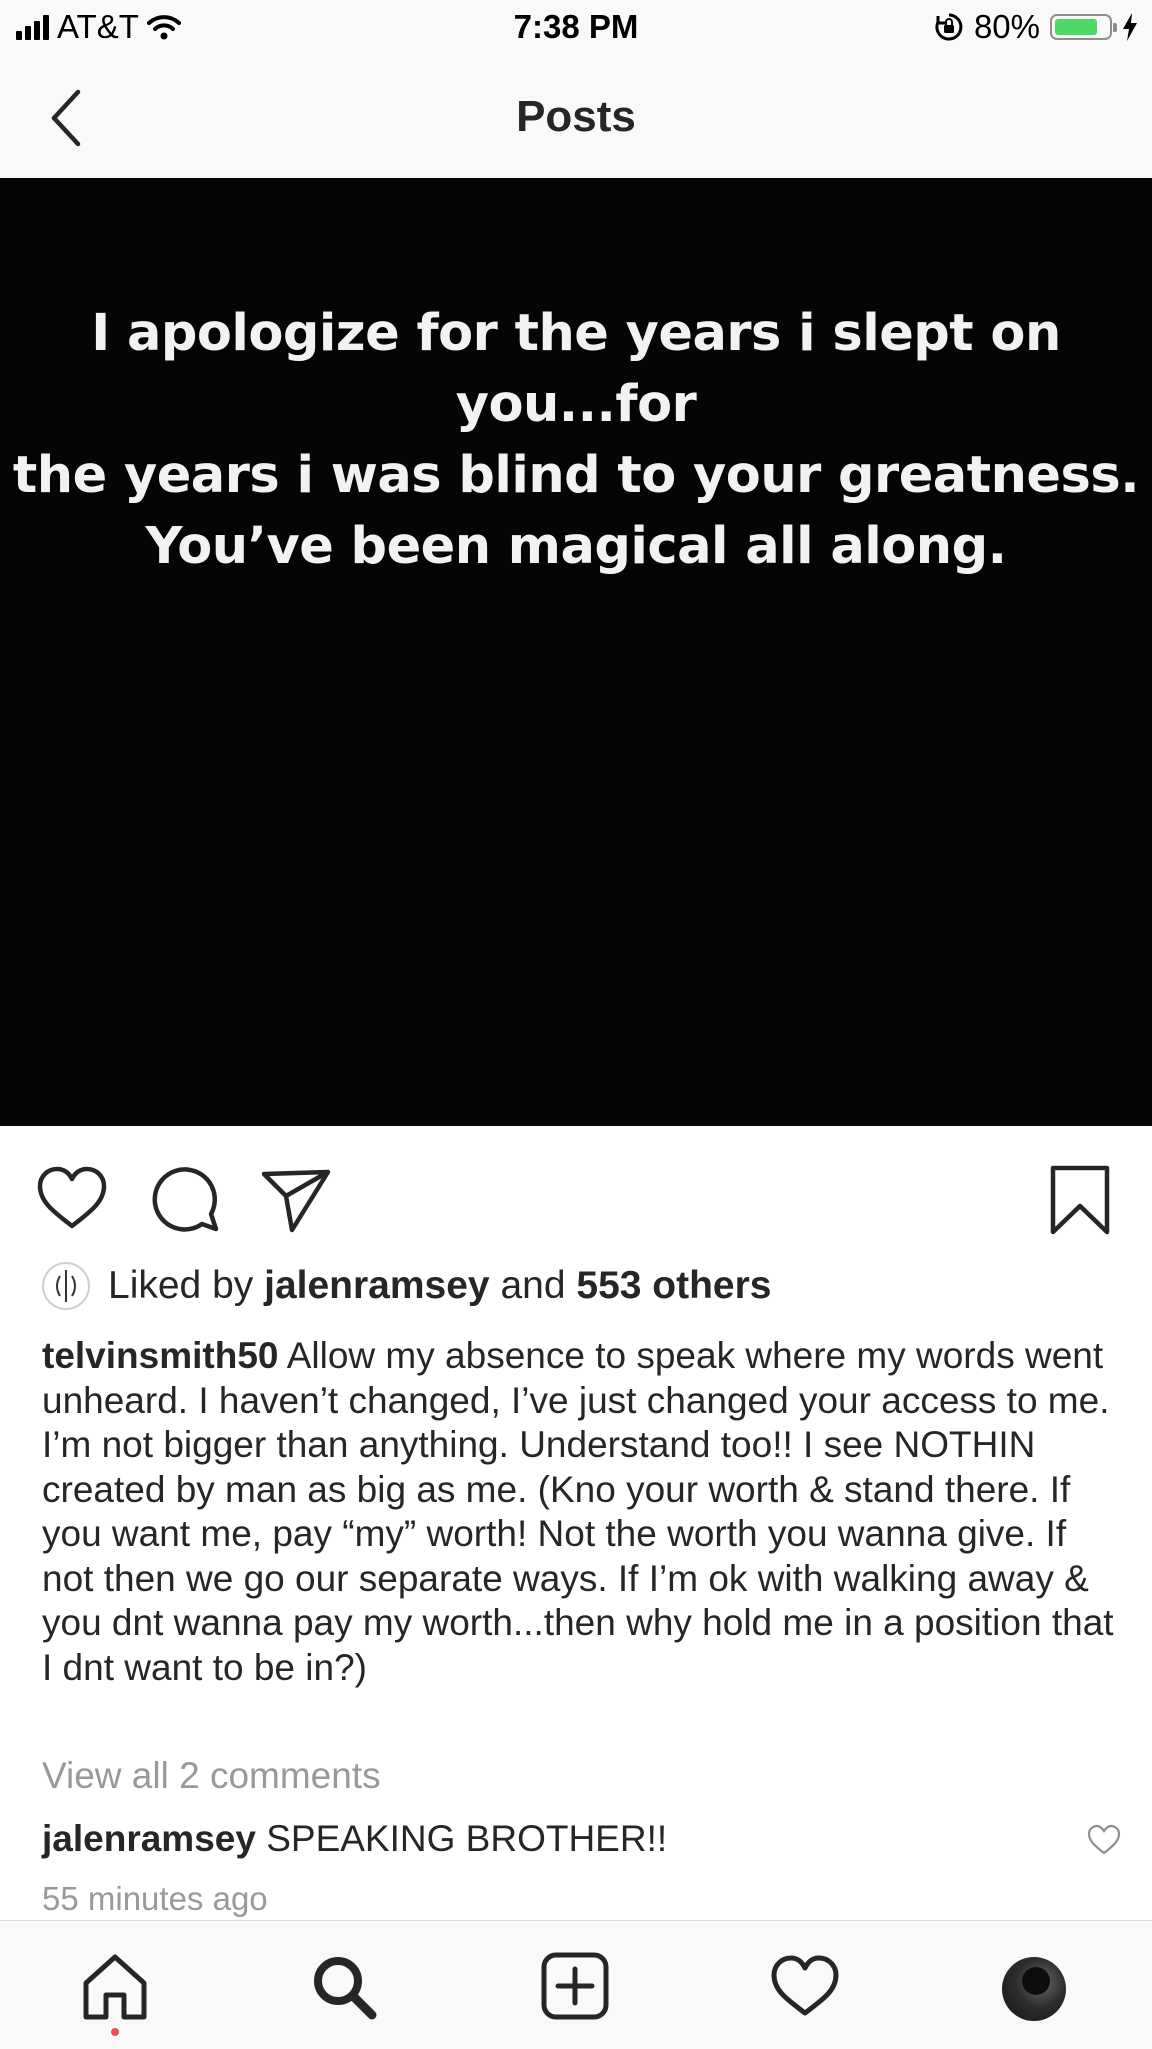  I want to click on comment-icon, so click(186, 1200).